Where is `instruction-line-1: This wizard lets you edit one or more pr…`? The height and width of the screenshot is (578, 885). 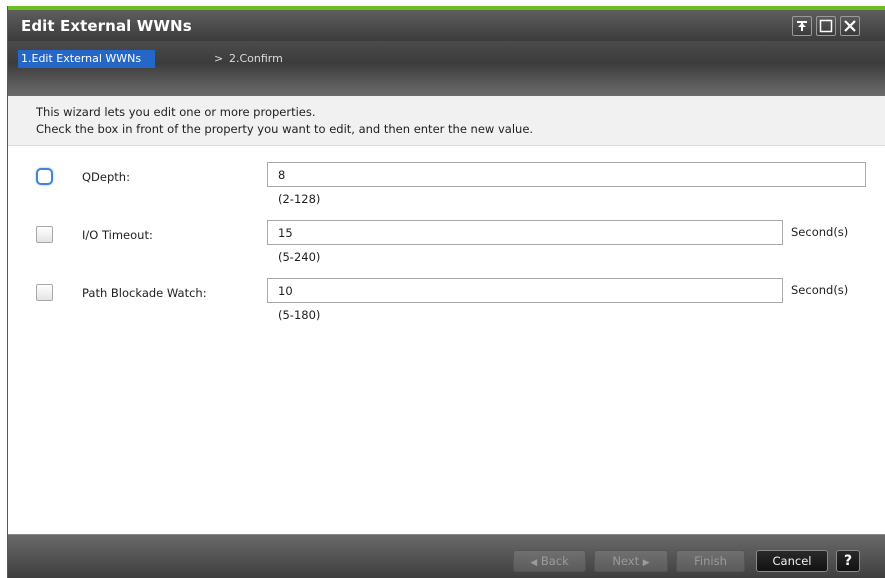
instruction-line-1: This wizard lets you edit one or more pr… is located at coordinates (176, 112).